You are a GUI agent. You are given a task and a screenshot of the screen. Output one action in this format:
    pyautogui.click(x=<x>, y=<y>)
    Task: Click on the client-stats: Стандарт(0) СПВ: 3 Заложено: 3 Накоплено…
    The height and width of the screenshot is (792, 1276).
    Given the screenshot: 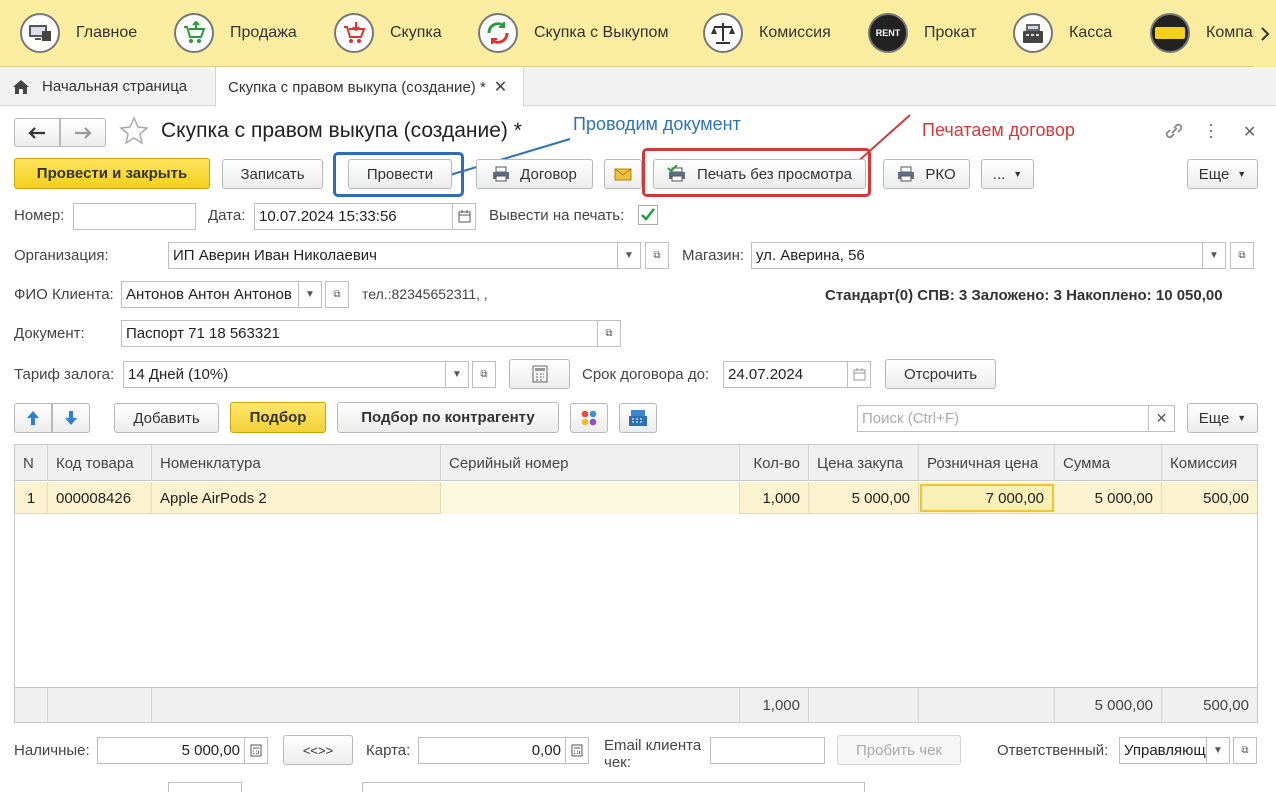 What is the action you would take?
    pyautogui.click(x=1024, y=295)
    